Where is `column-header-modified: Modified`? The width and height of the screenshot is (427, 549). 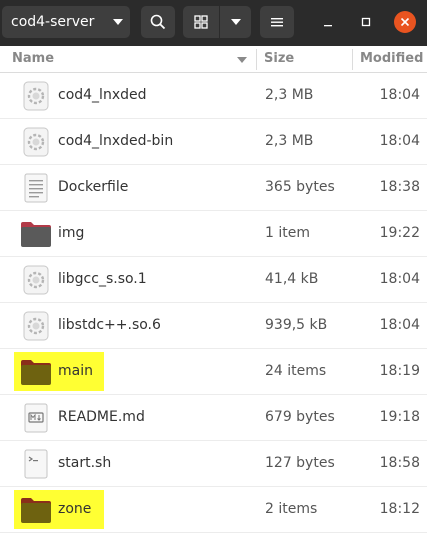 column-header-modified: Modified is located at coordinates (391, 58).